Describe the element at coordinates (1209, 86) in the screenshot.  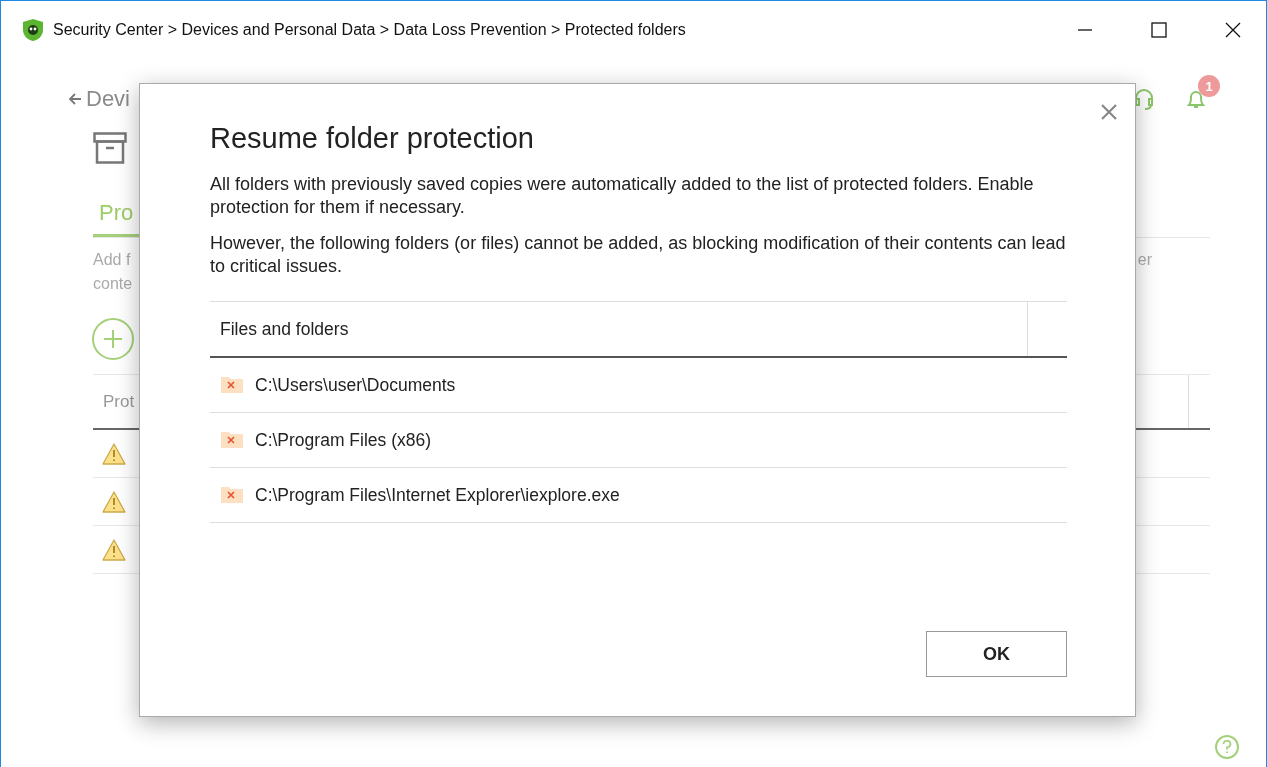
I see `notification-badge: 1` at that location.